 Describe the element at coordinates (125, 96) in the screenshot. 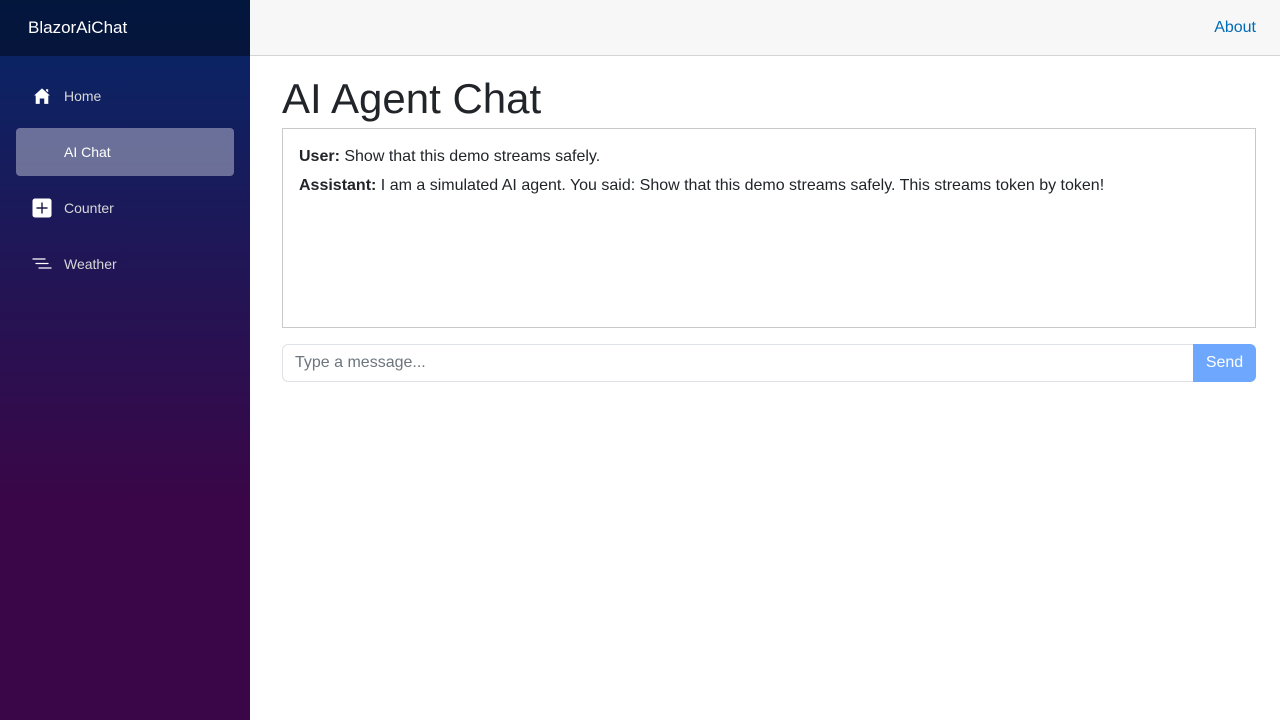

I see `sidebar-item-home: Home` at that location.